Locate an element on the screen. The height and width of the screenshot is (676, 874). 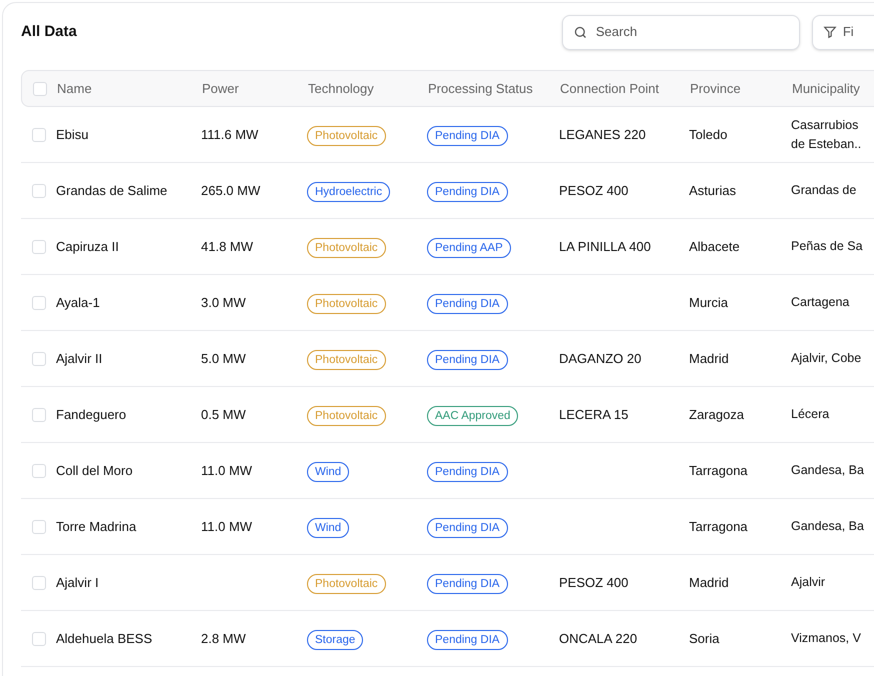
table-cell-text: Lécera is located at coordinates (810, 414).